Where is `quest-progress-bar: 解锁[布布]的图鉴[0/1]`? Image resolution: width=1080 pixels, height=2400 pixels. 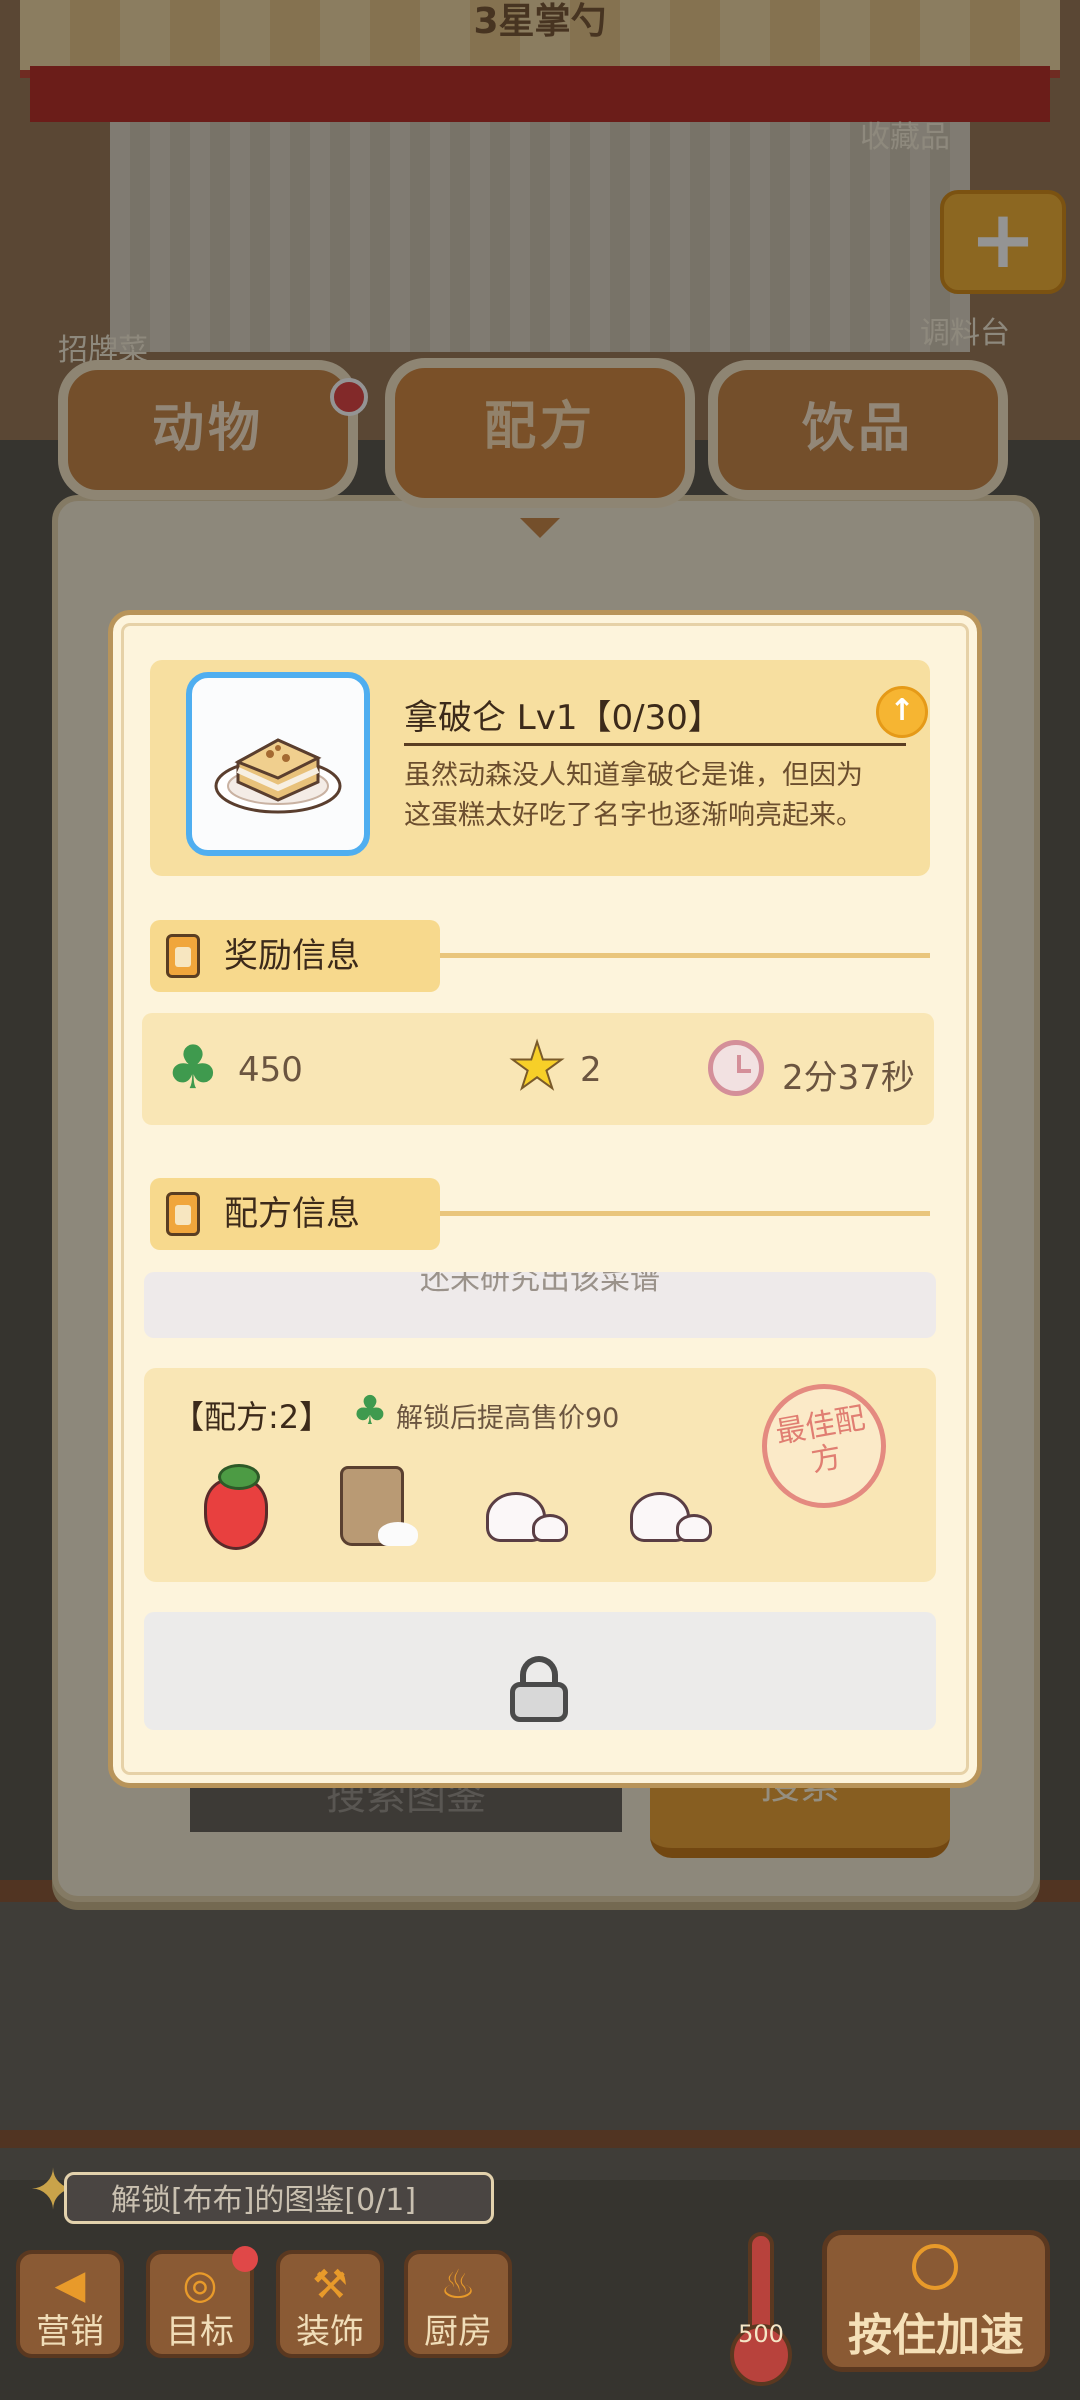
quest-progress-bar: 解锁[布布]的图鉴[0/1] is located at coordinates (279, 2198).